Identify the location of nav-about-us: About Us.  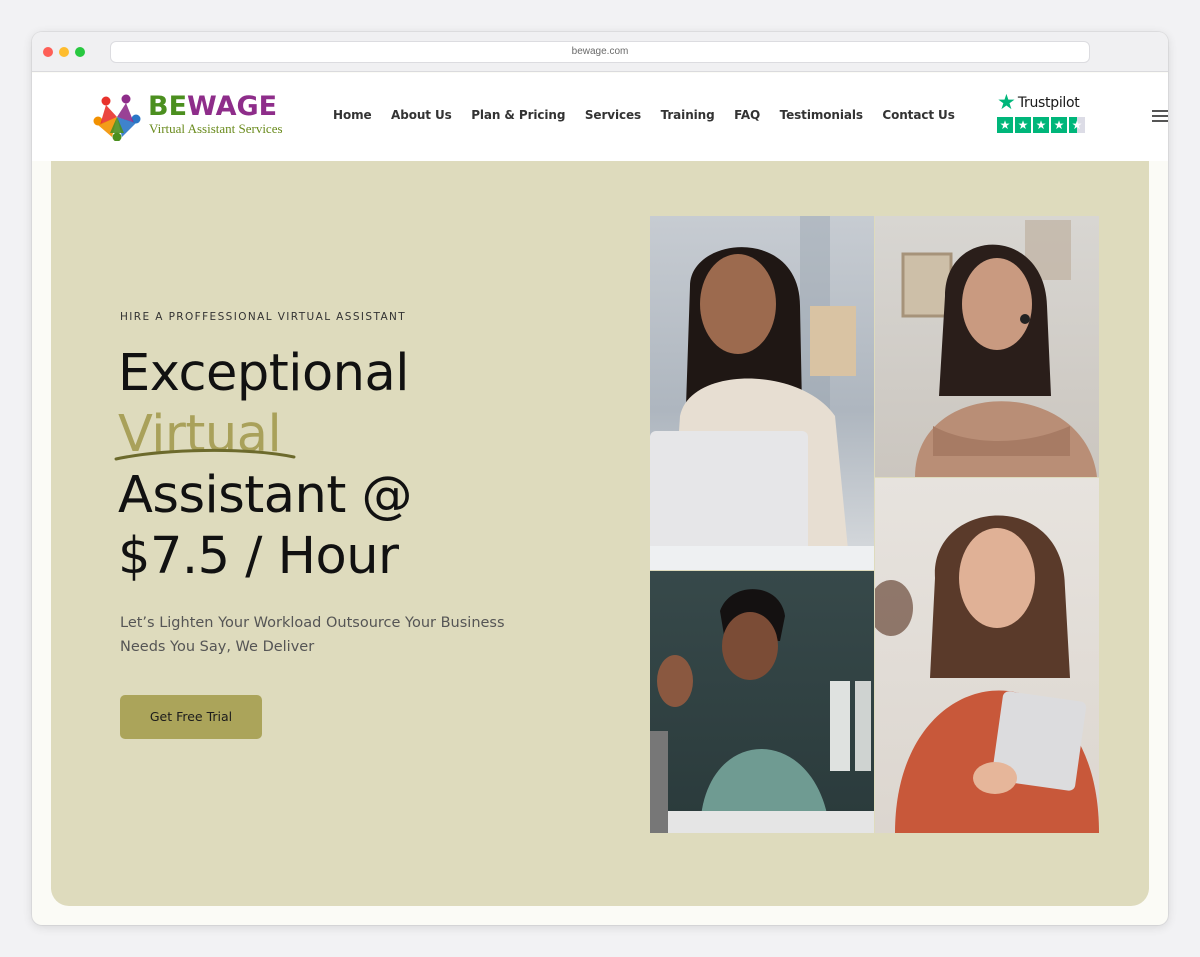
(421, 115).